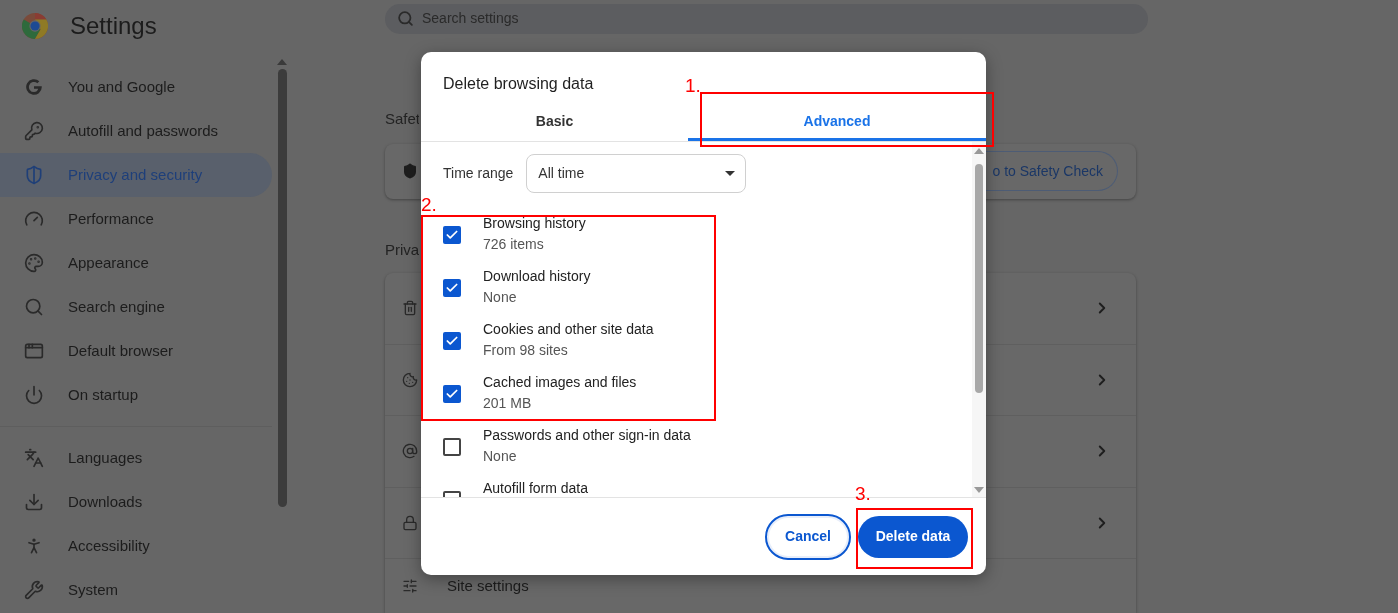 The width and height of the screenshot is (1398, 613). Describe the element at coordinates (837, 122) in the screenshot. I see `tab: Advanced` at that location.